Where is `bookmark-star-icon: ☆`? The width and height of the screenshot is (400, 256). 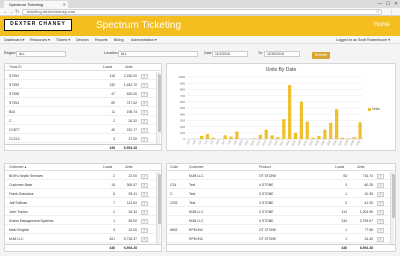
bookmark-star-icon: ☆ is located at coordinates (378, 12).